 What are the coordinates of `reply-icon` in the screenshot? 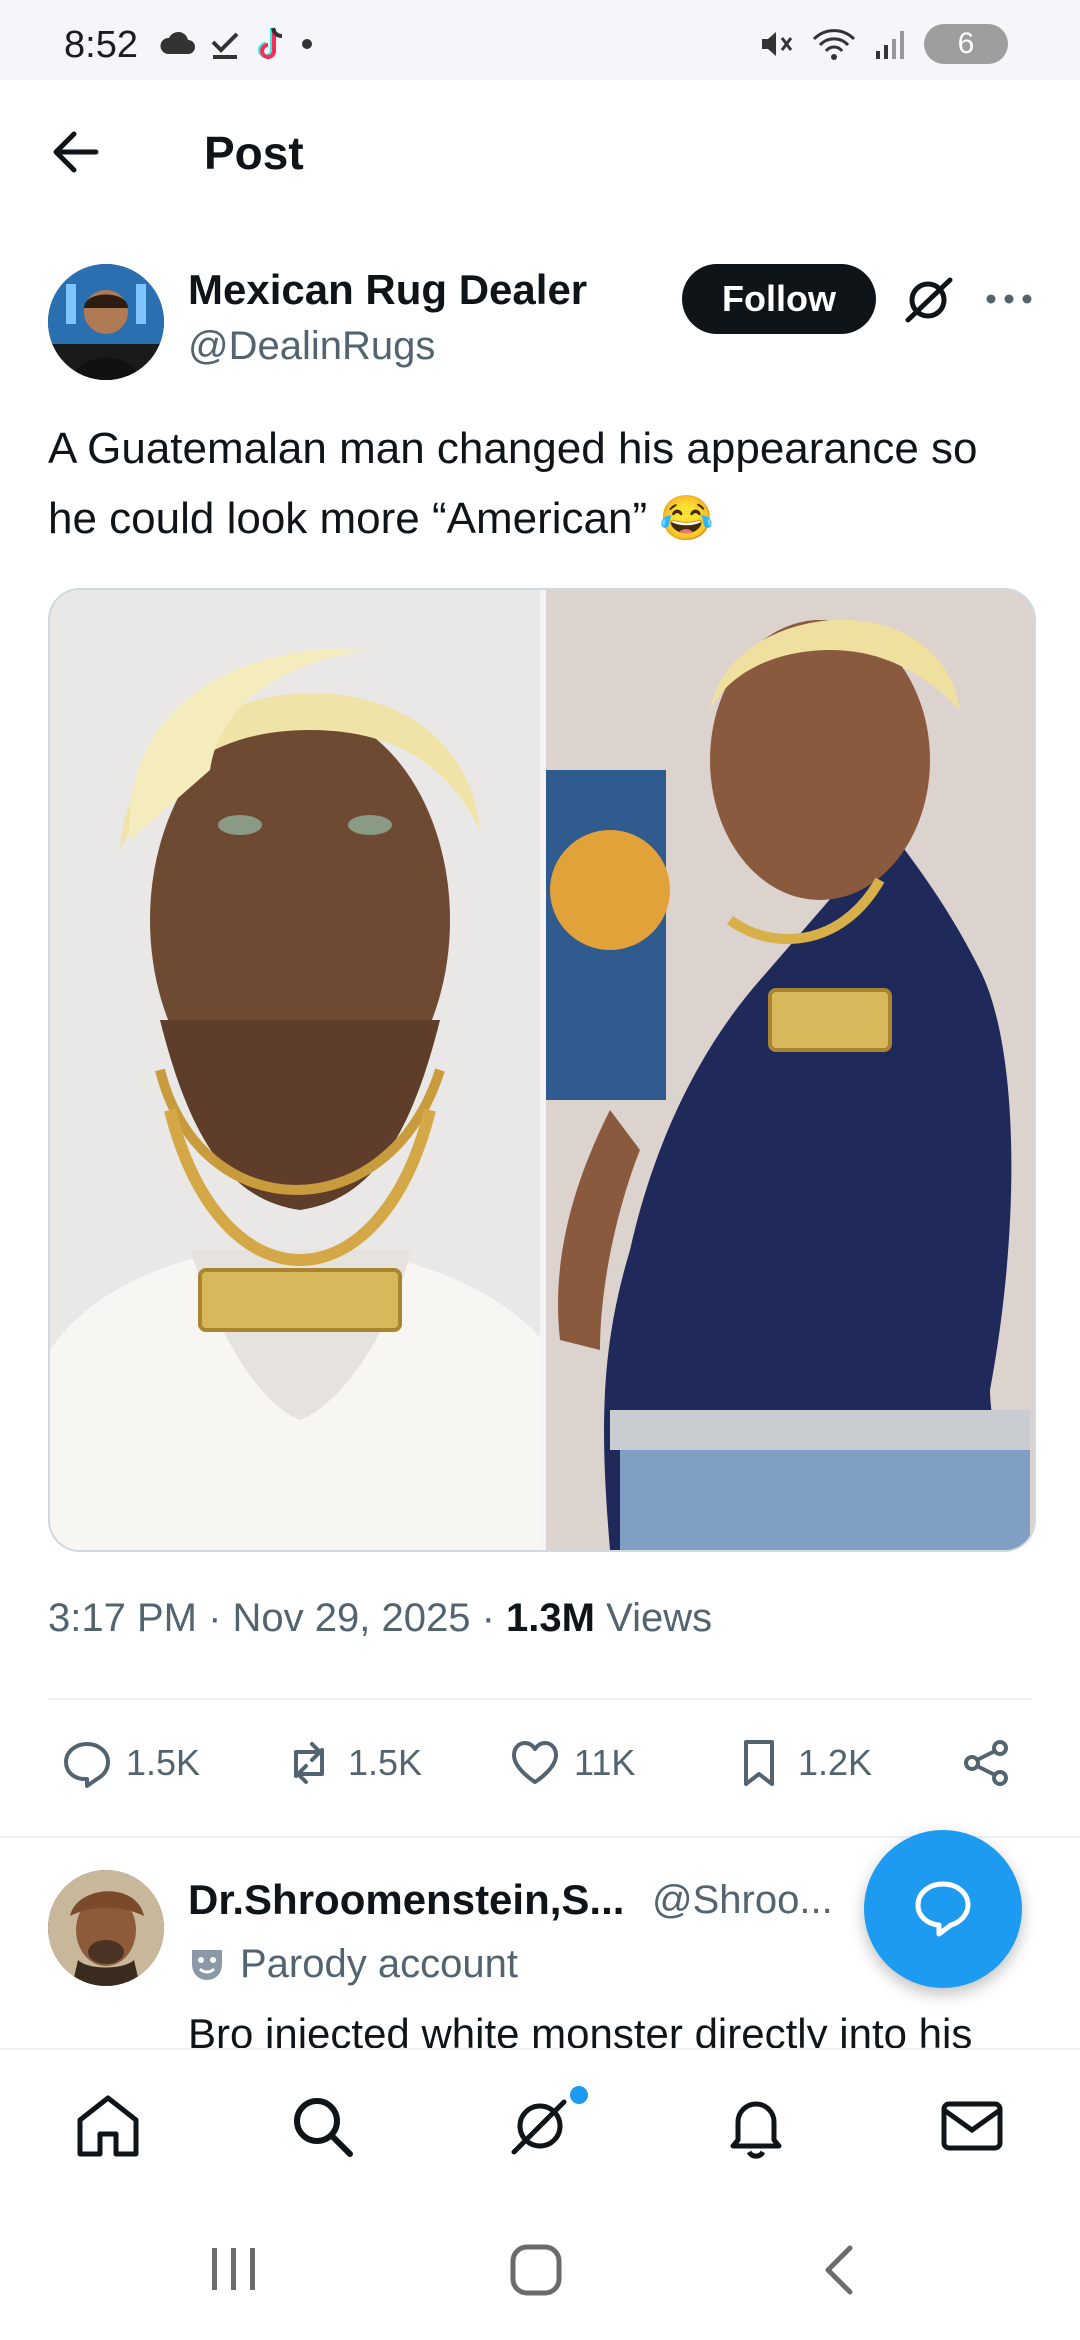 It's located at (87, 1765).